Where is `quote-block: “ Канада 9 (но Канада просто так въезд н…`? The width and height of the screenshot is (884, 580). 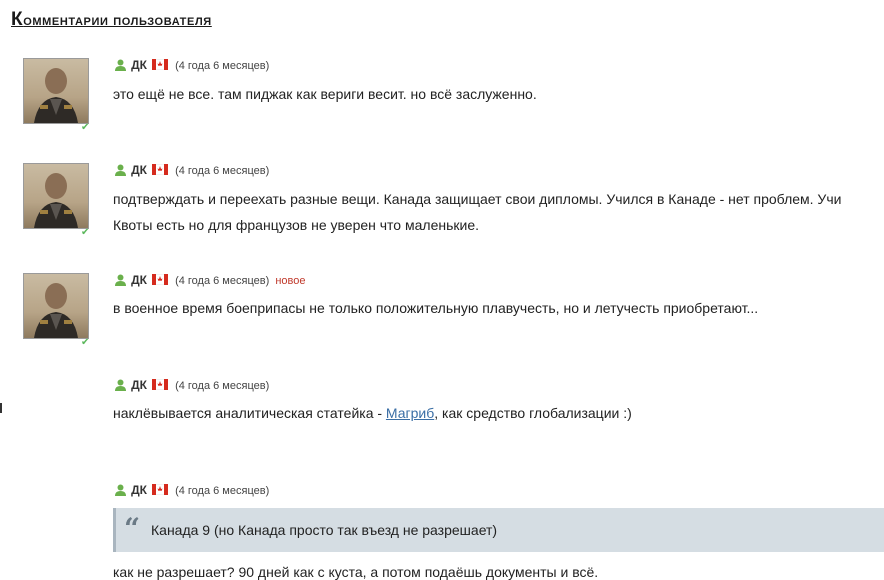
quote-block: “ Канада 9 (но Канада просто так въезд н… is located at coordinates (498, 530).